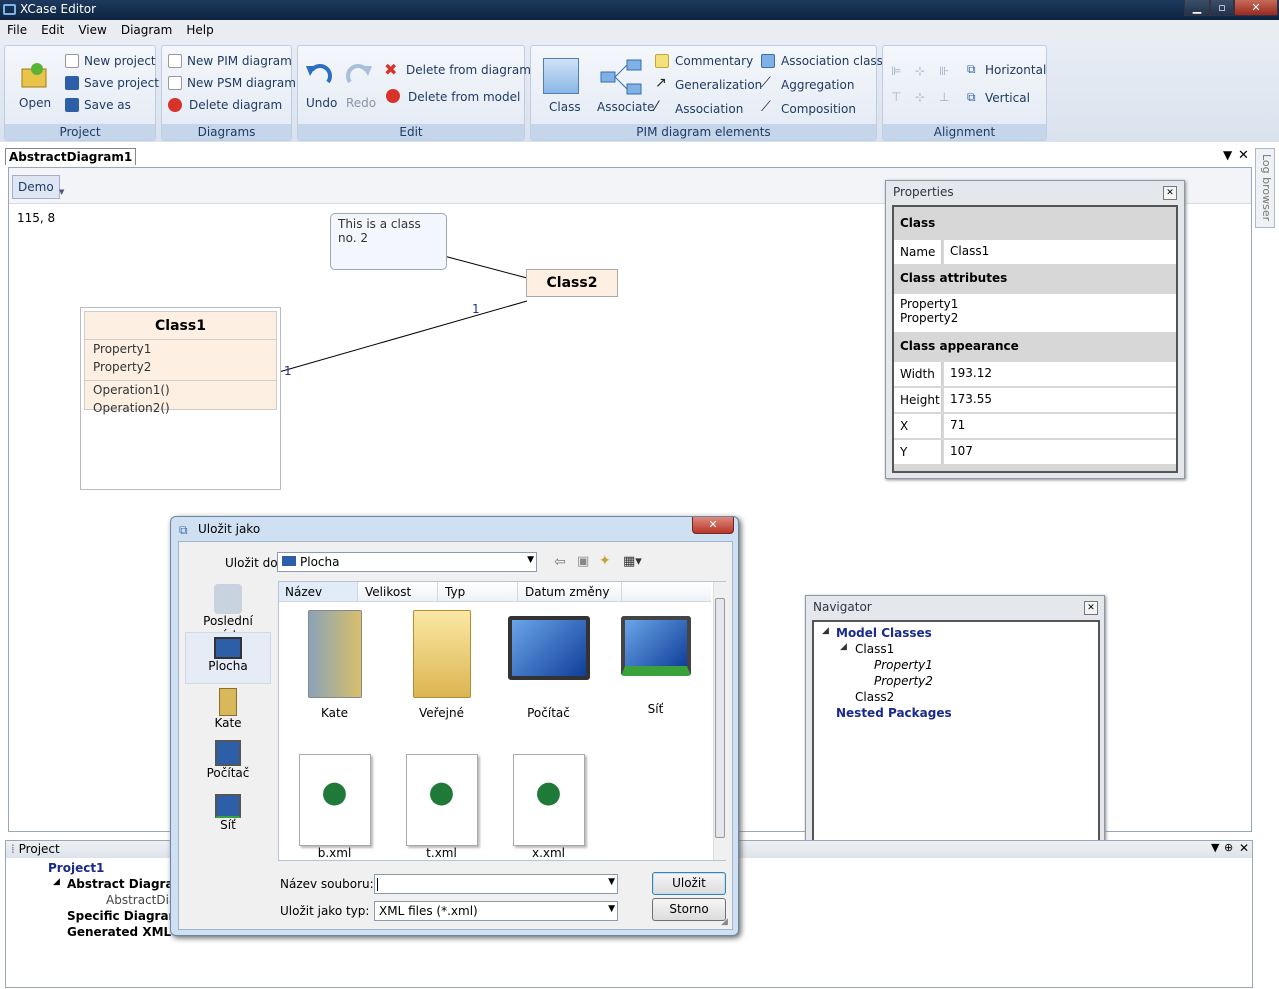  Describe the element at coordinates (35, 103) in the screenshot. I see `open-button: Open` at that location.